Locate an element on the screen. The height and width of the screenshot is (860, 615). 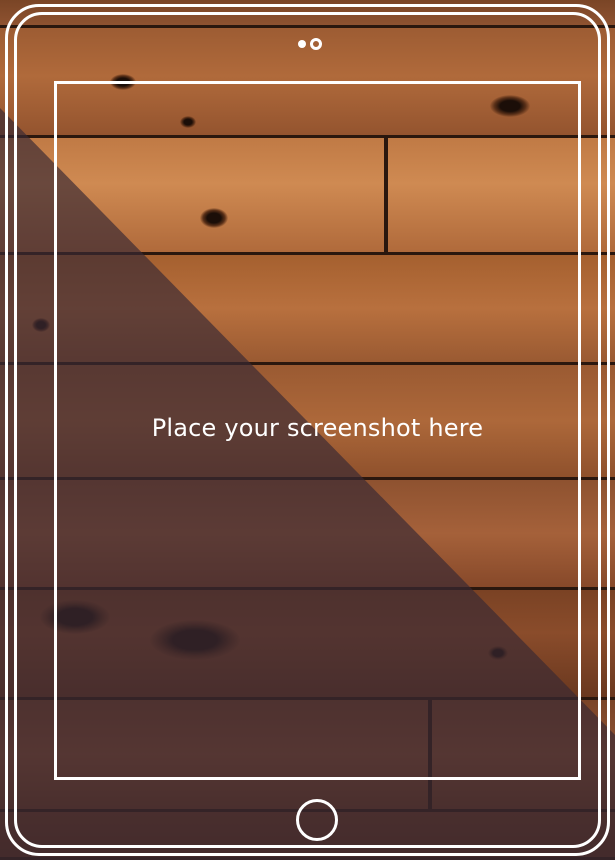
home-button-icon is located at coordinates (317, 820).